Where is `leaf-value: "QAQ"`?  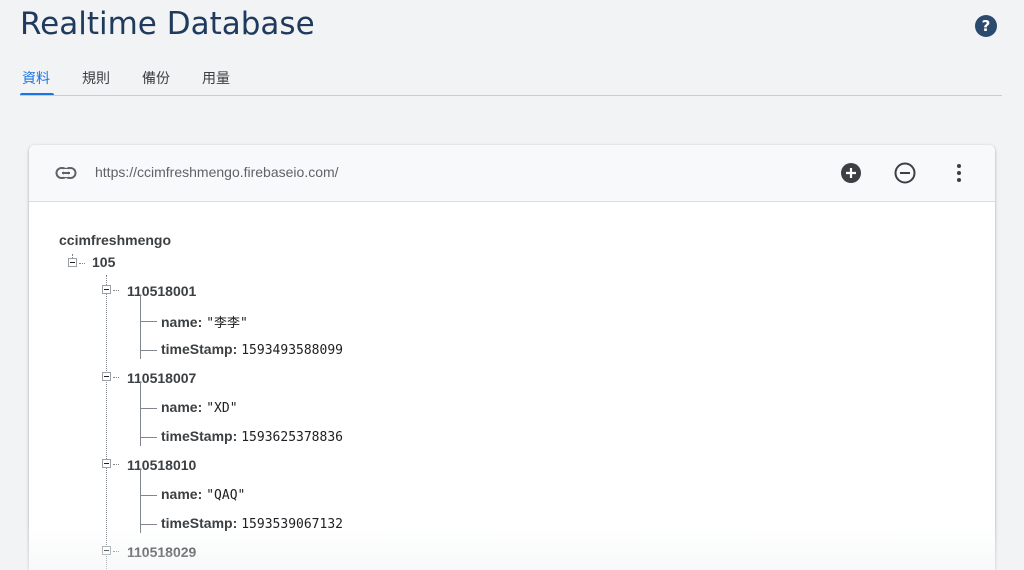 leaf-value: "QAQ" is located at coordinates (226, 495).